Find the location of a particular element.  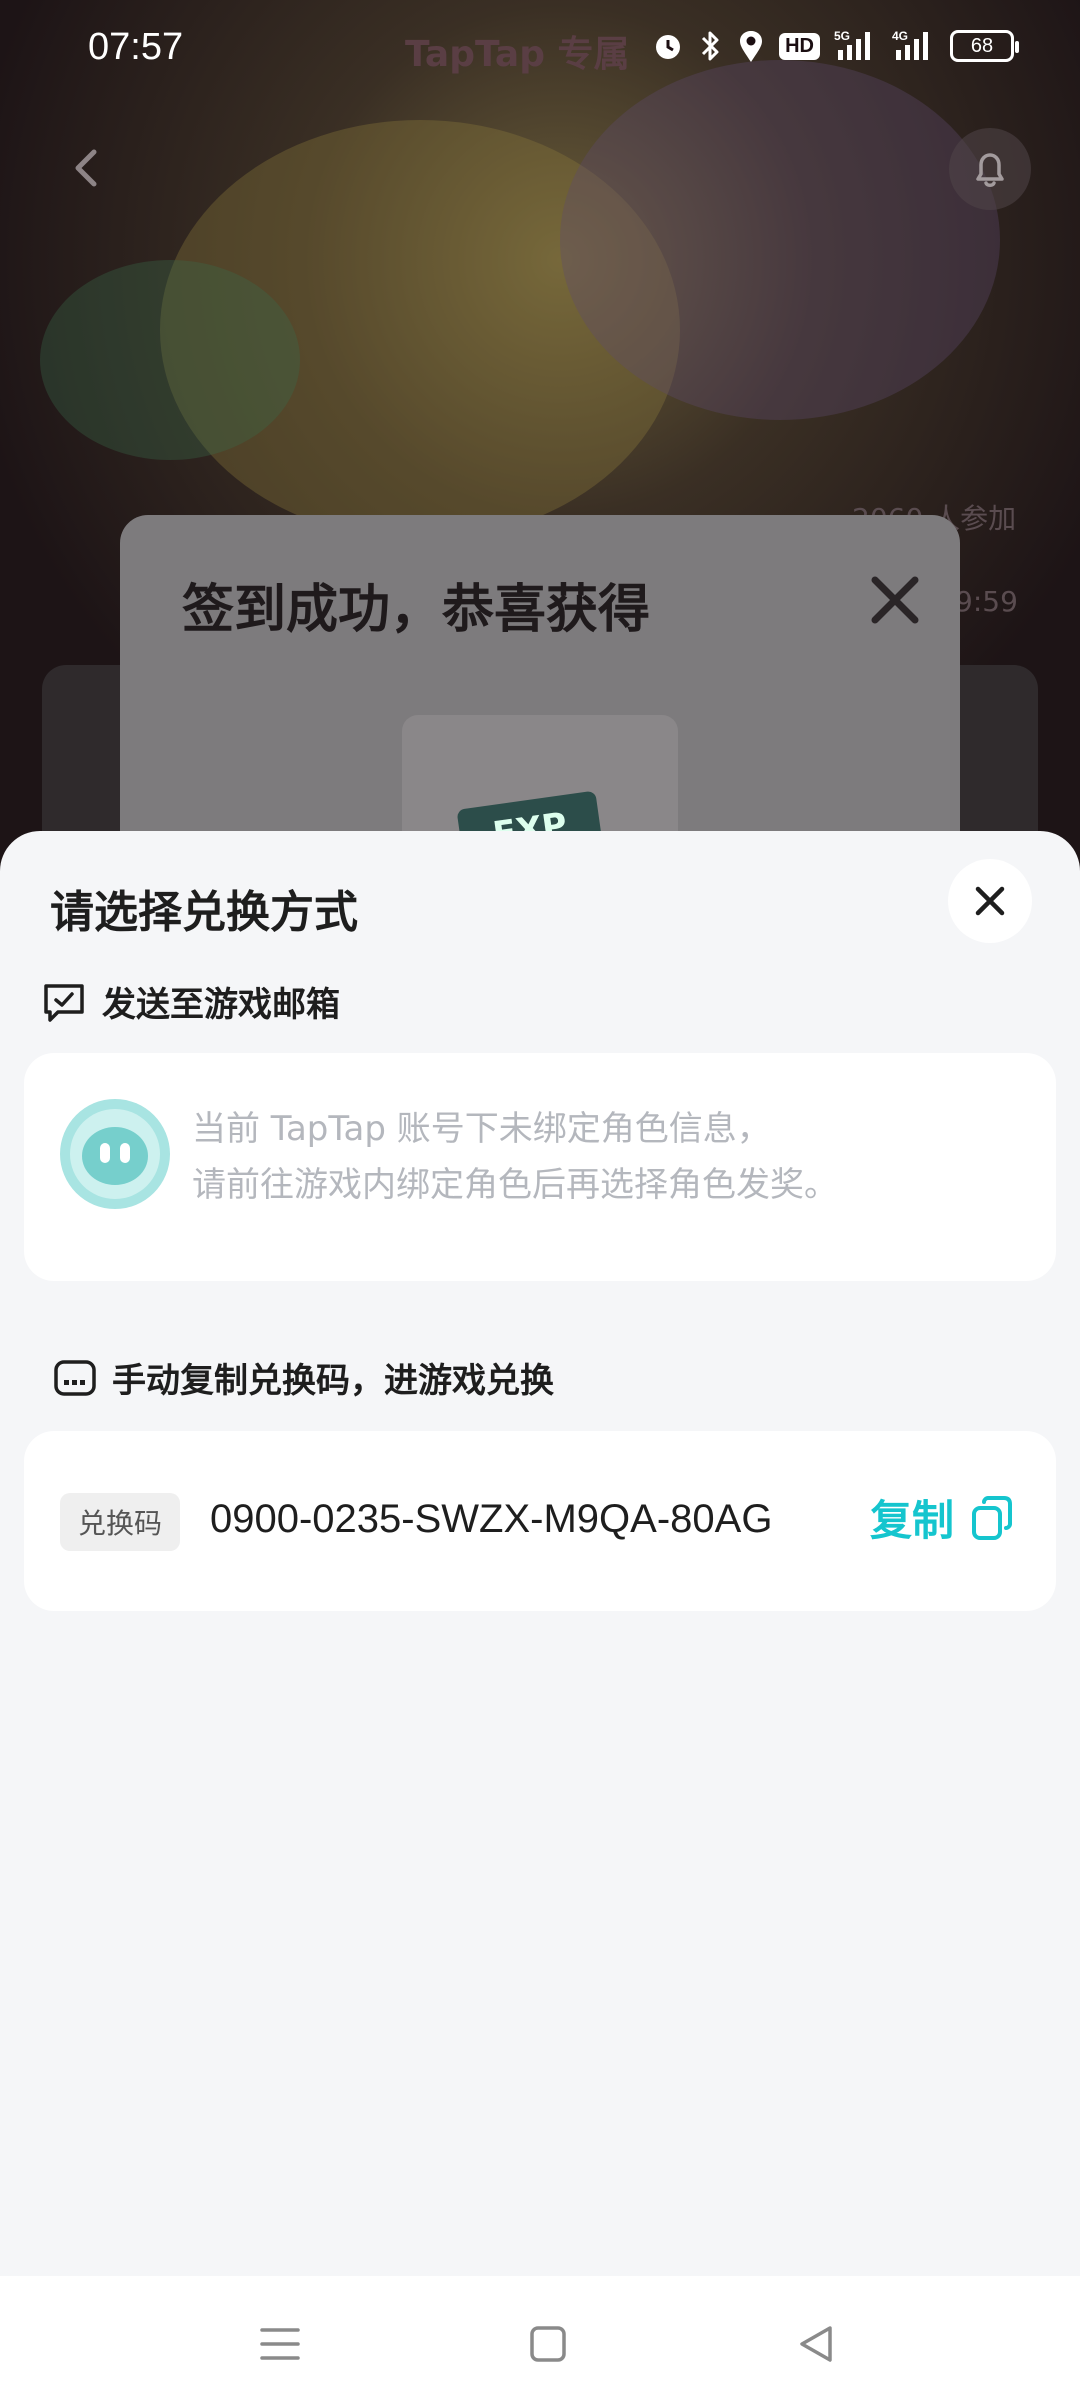

nav-home-button is located at coordinates (548, 2344).